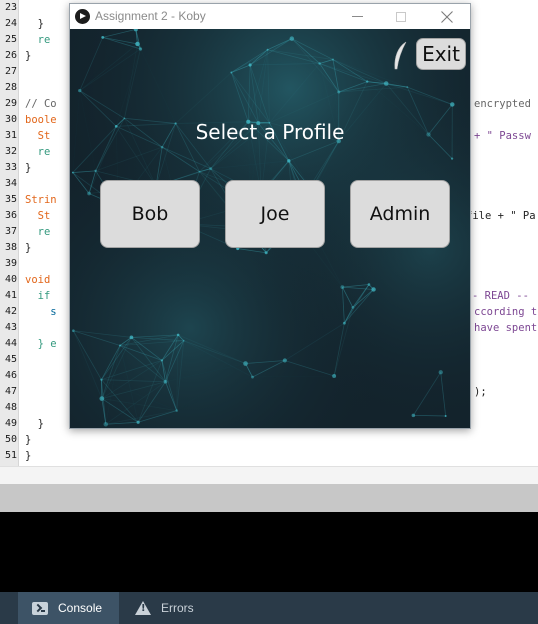  Describe the element at coordinates (10, 7) in the screenshot. I see `line-number: 23` at that location.